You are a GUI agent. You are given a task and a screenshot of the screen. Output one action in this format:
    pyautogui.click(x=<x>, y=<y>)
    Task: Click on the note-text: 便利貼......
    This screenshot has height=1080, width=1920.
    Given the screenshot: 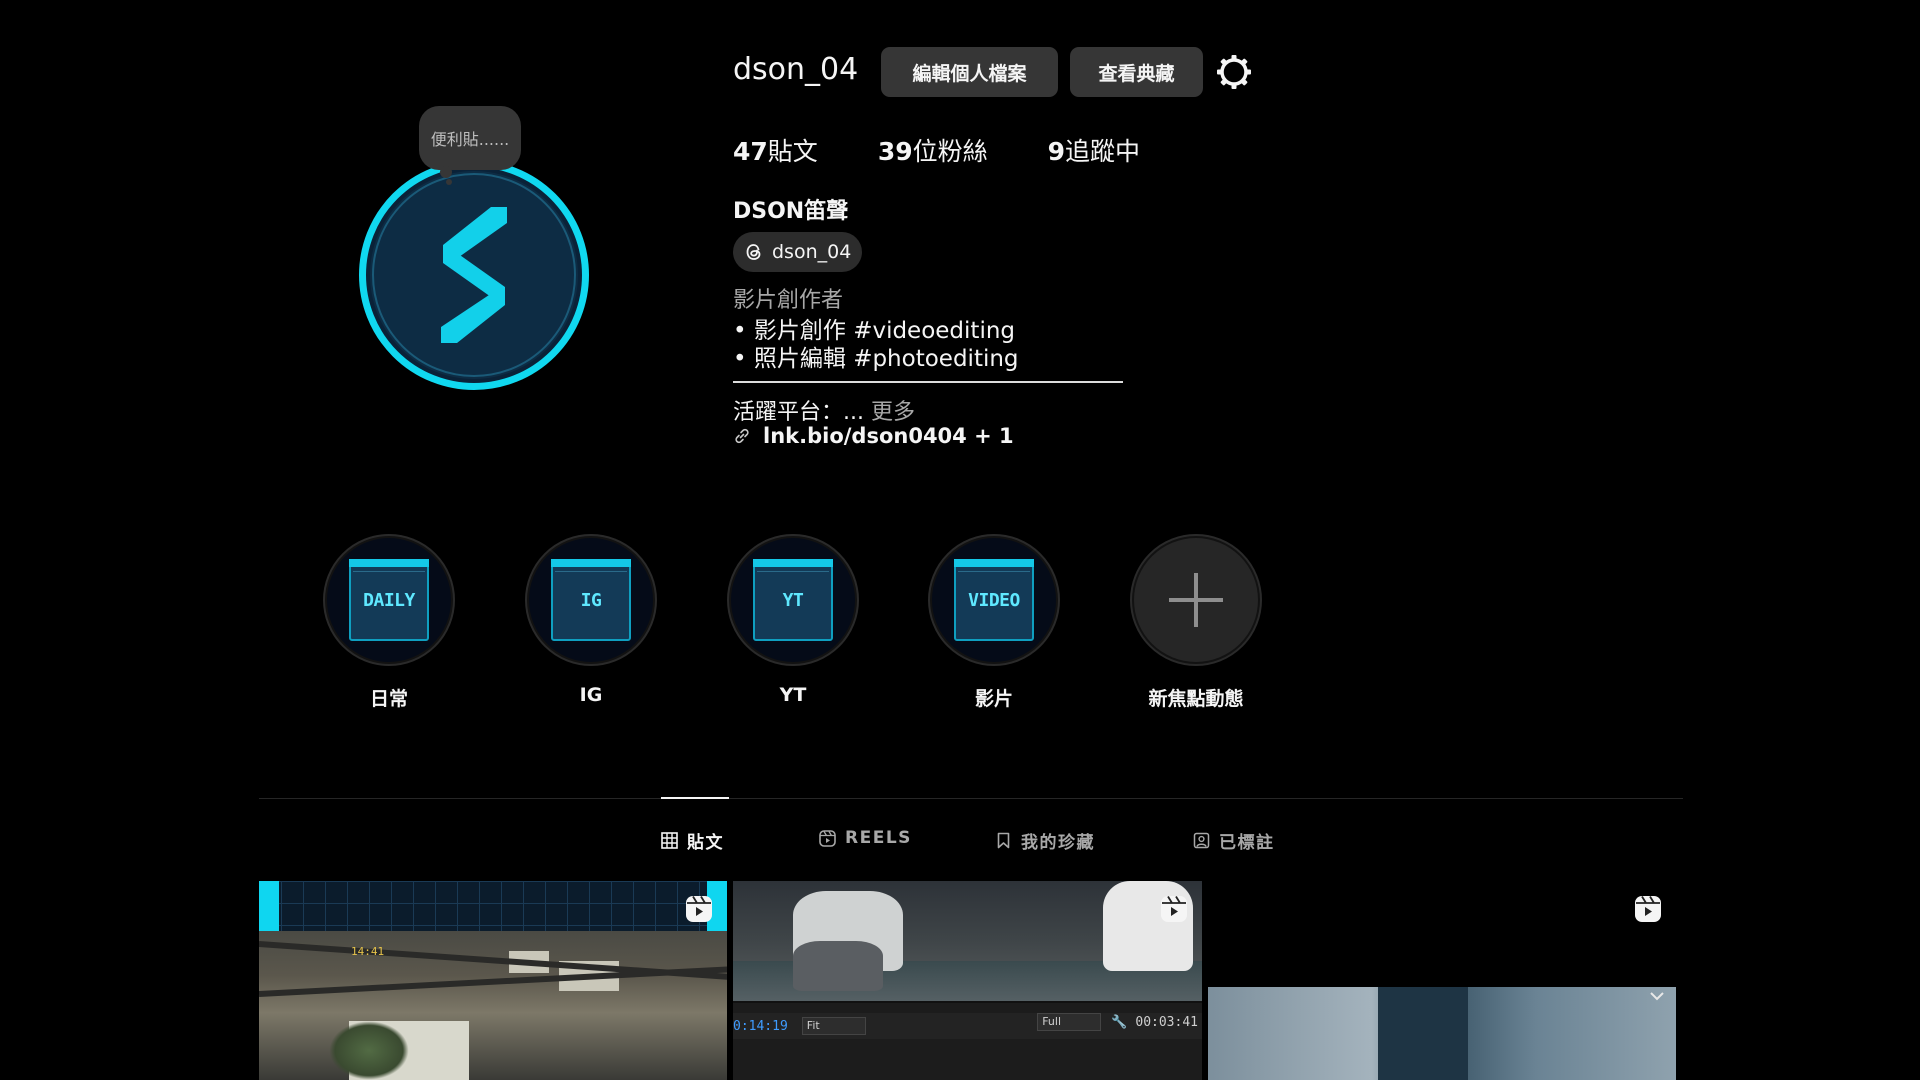 What is the action you would take?
    pyautogui.click(x=470, y=139)
    